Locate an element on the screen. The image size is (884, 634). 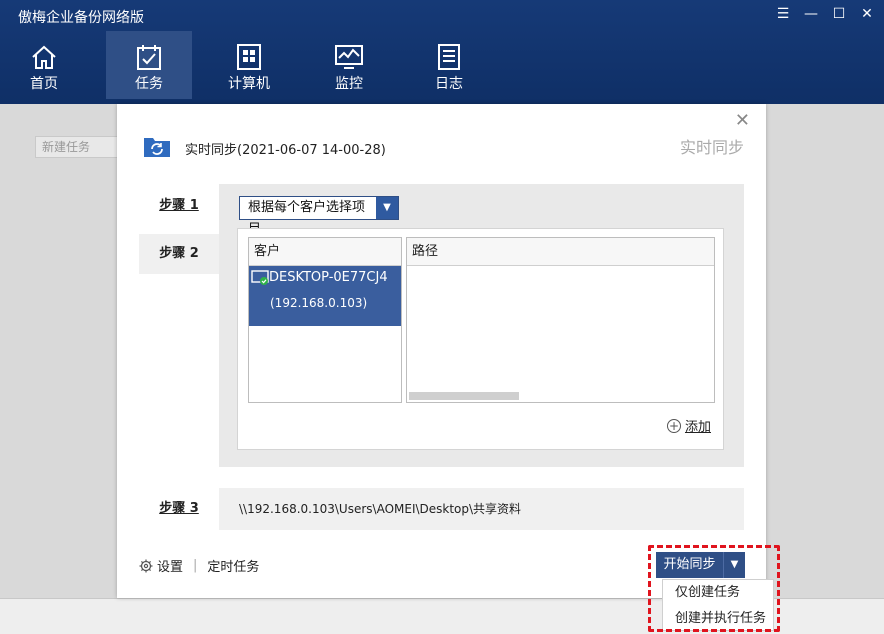
dialog-title: 实时同步(2021-06-07 14-00-28) is located at coordinates (285, 150).